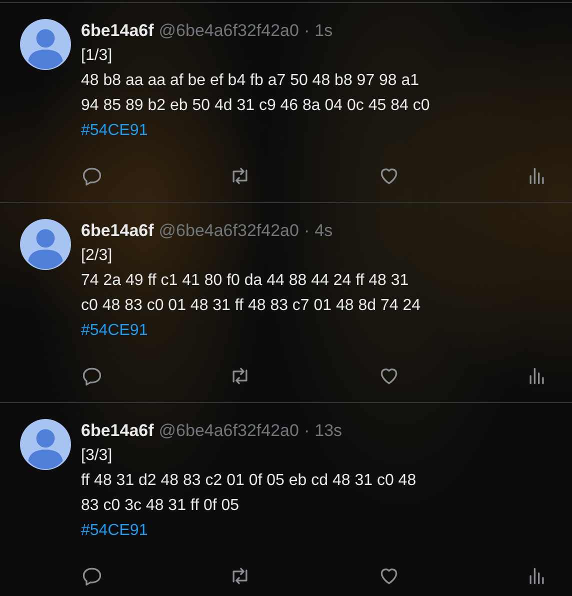  What do you see at coordinates (249, 481) in the screenshot?
I see `post-text: [3/3] ff 48 31 d2 48 83 c2 01 0f 05 eb cd 48 31 c0 48 83 c0 3c 48 31 ff 0f 05` at bounding box center [249, 481].